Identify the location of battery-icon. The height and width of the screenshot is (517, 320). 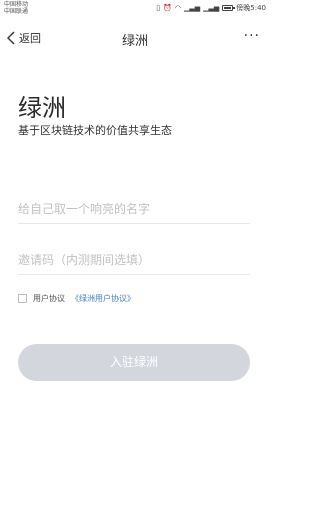
(229, 8).